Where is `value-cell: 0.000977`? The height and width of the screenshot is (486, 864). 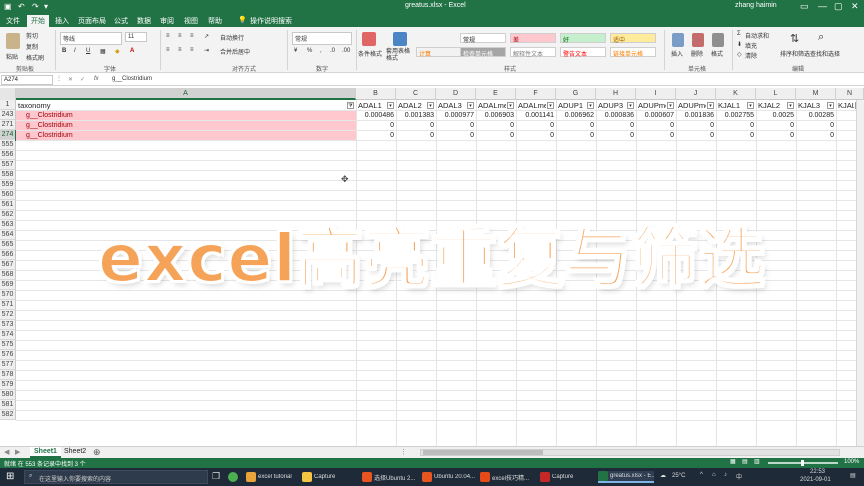 value-cell: 0.000977 is located at coordinates (456, 115).